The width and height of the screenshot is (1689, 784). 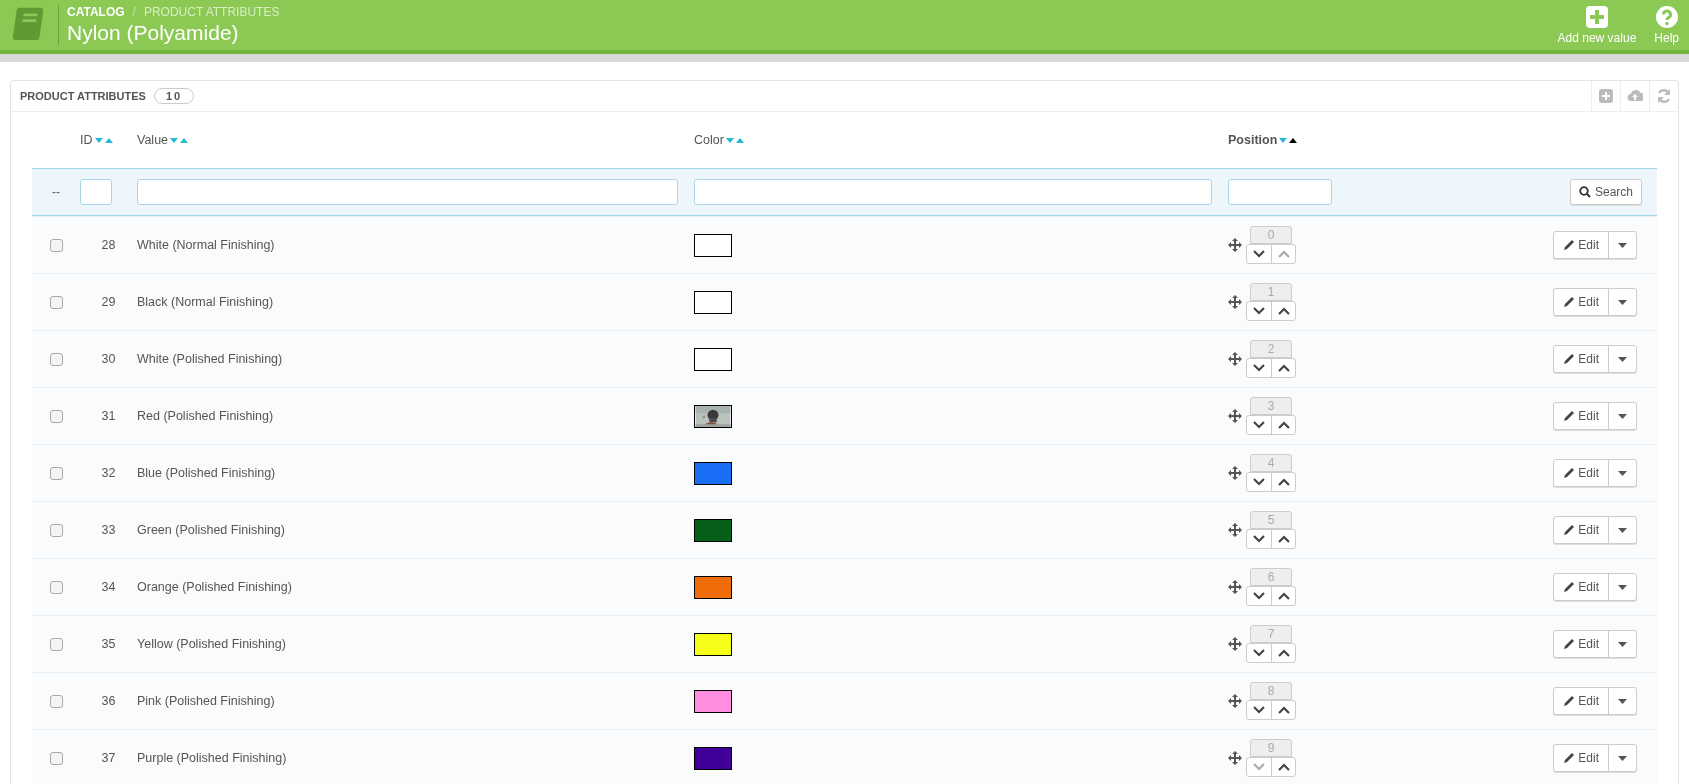 I want to click on position-field: 5, so click(x=1271, y=520).